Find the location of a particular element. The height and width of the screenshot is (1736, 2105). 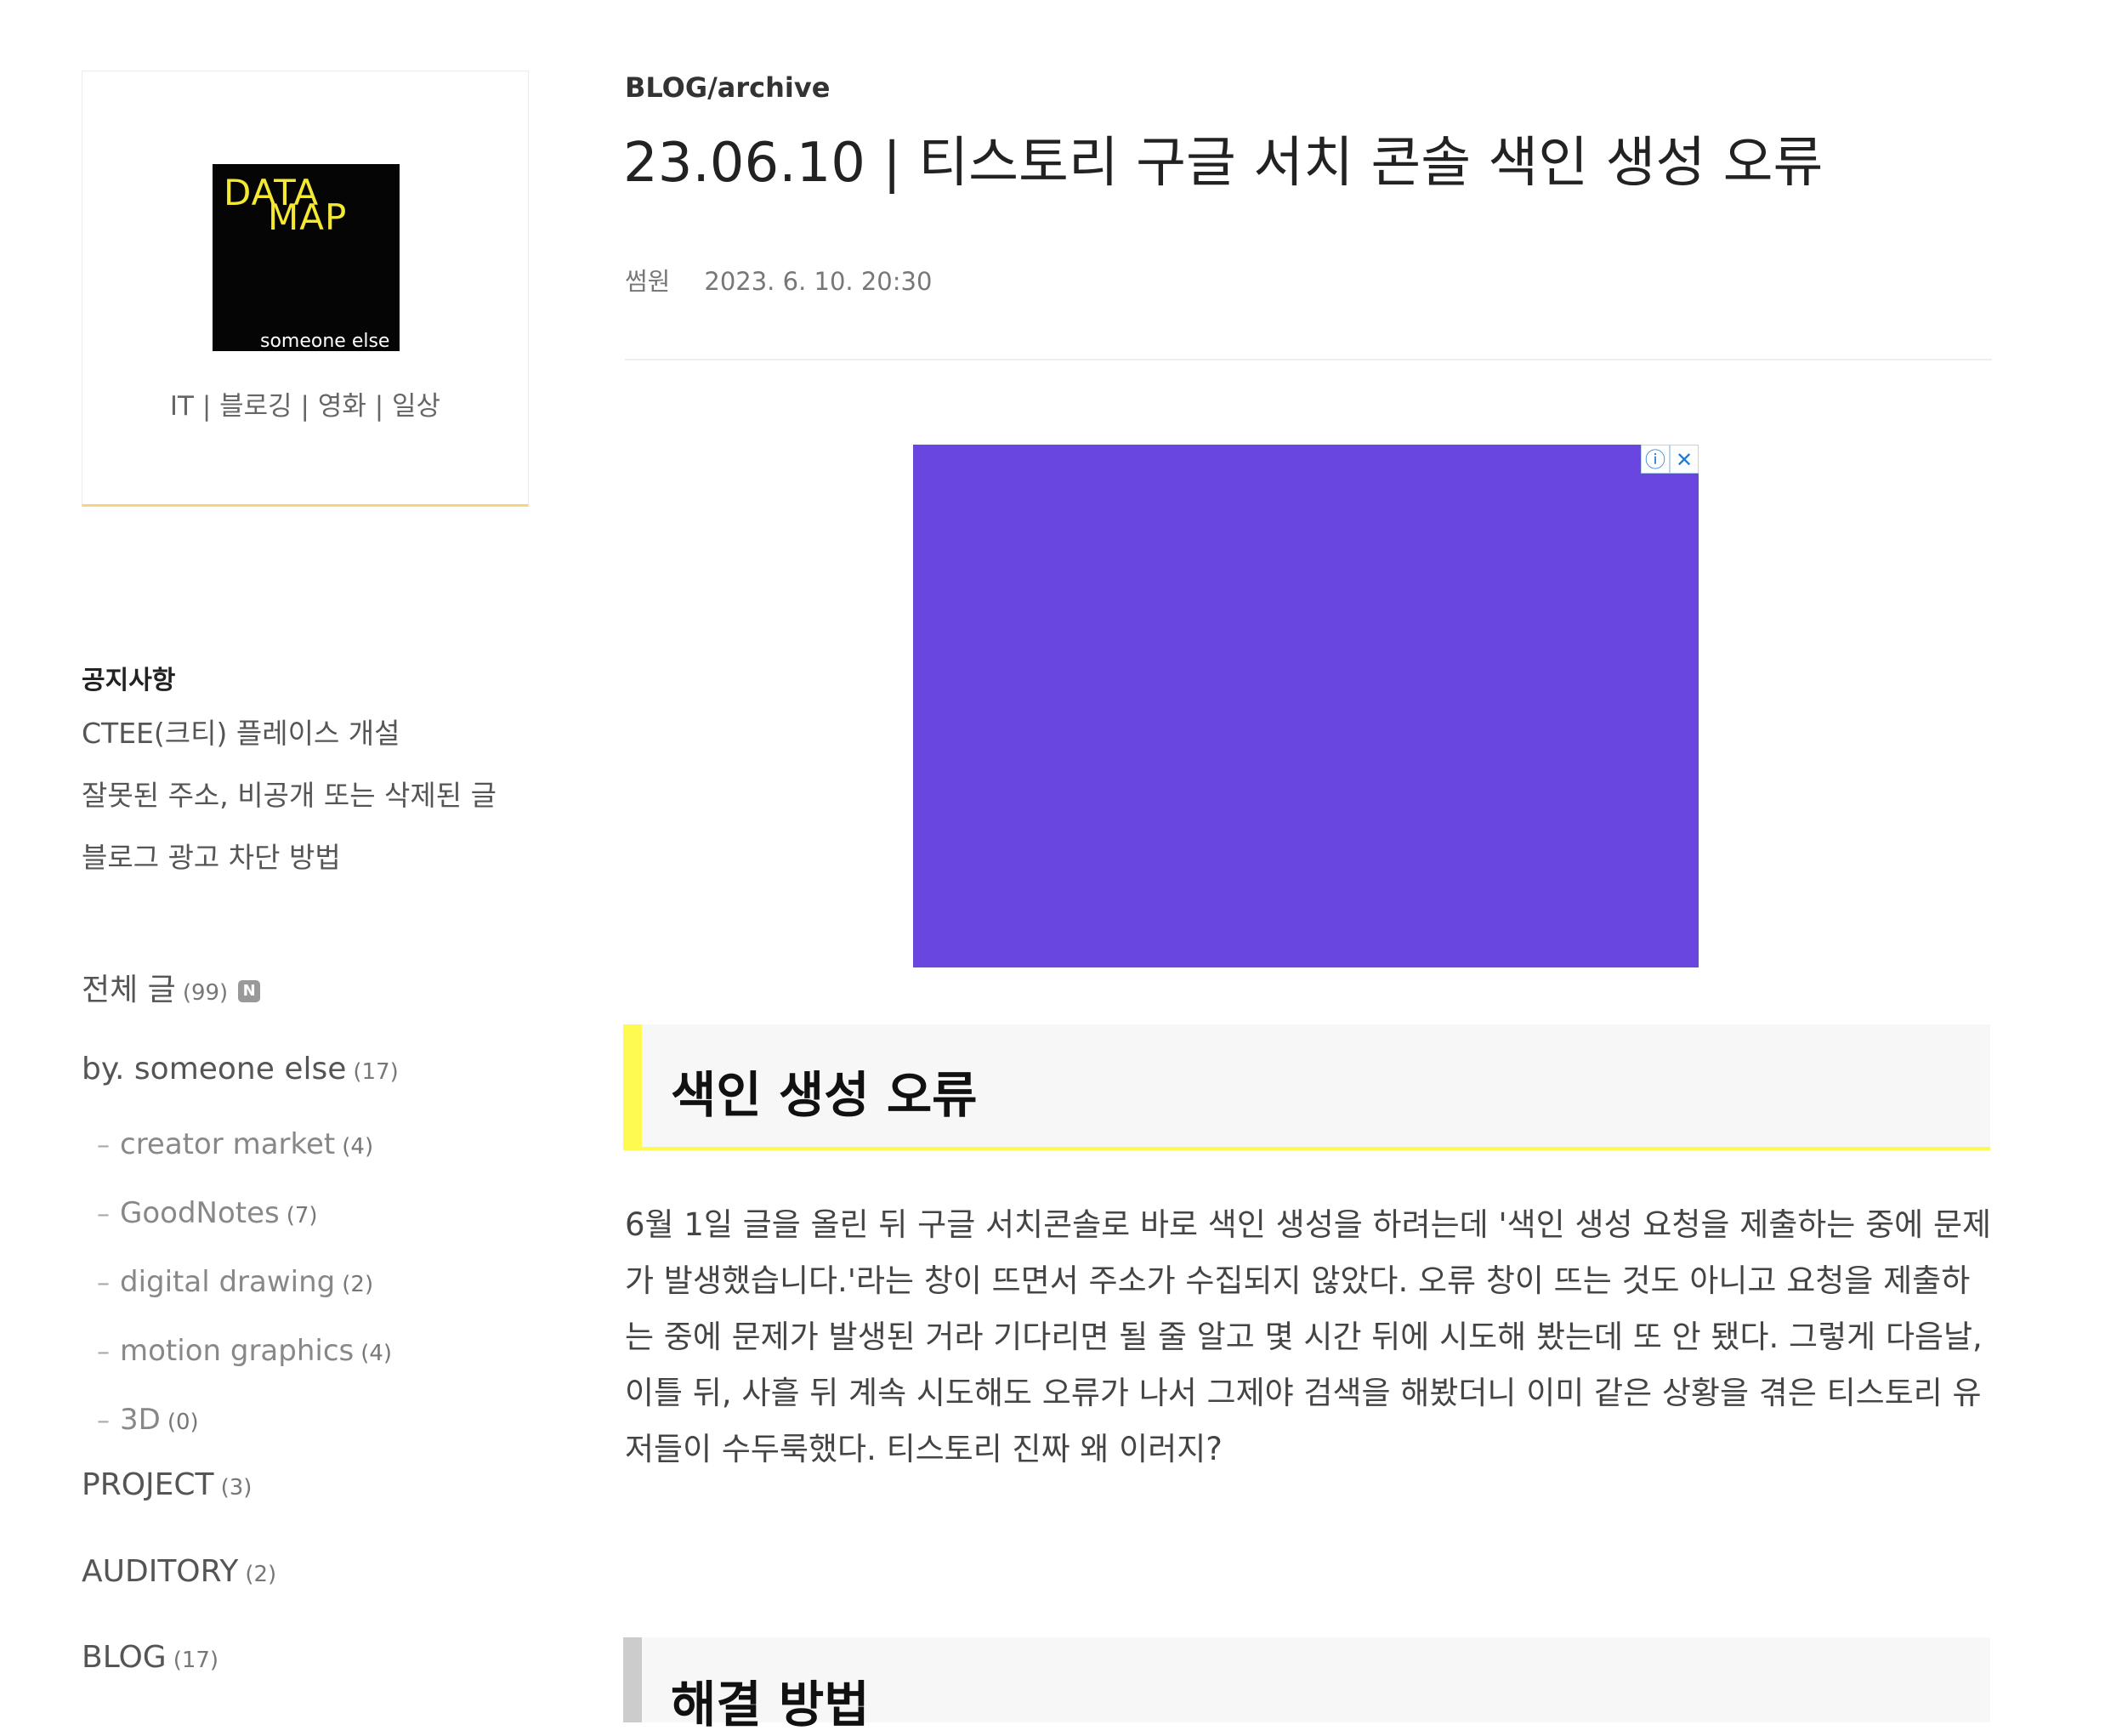

section-heading-block: 색인 생성 오류 is located at coordinates (1307, 1087).